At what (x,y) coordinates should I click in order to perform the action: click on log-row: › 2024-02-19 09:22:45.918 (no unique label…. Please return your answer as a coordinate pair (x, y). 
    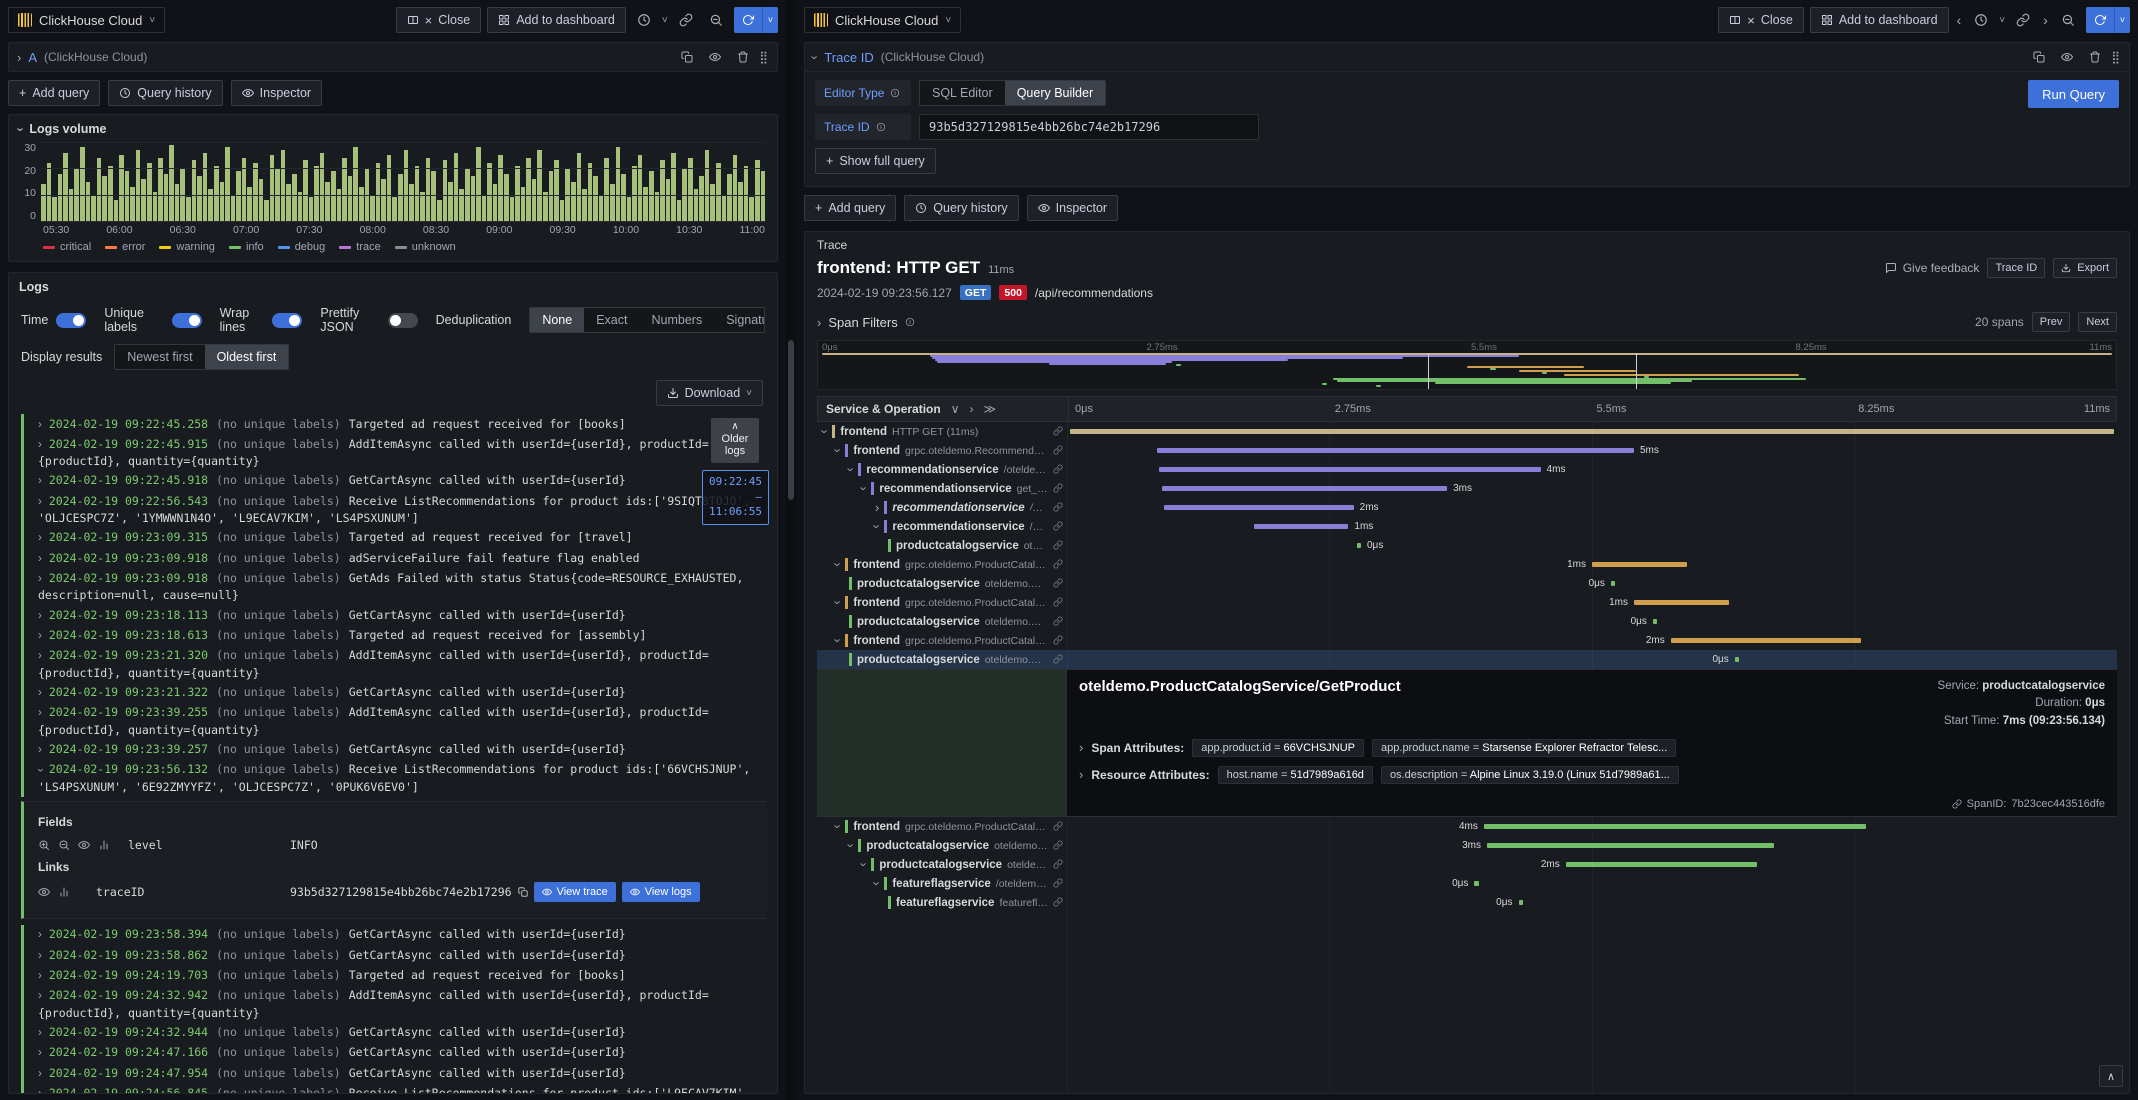
    Looking at the image, I should click on (394, 481).